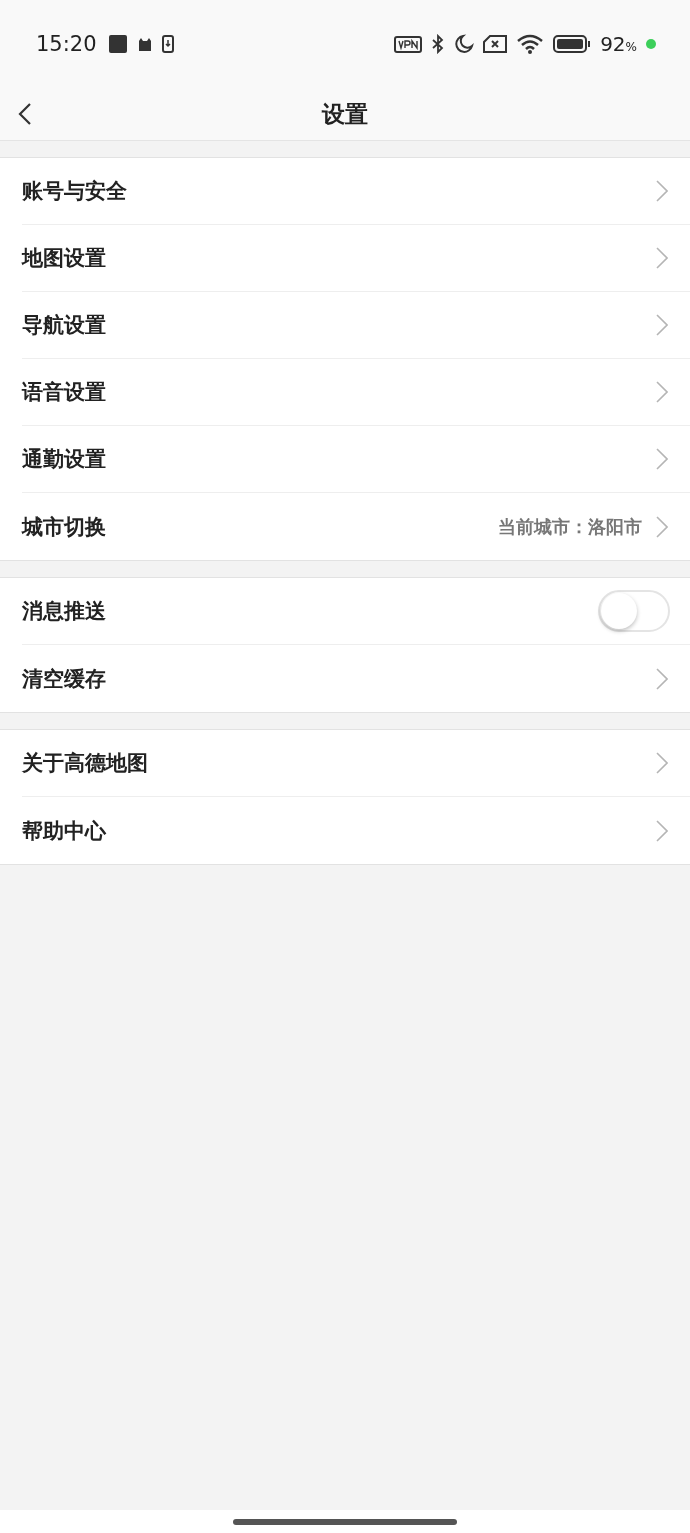 The height and width of the screenshot is (1533, 690). I want to click on settings-item: 消息推送, so click(356, 611).